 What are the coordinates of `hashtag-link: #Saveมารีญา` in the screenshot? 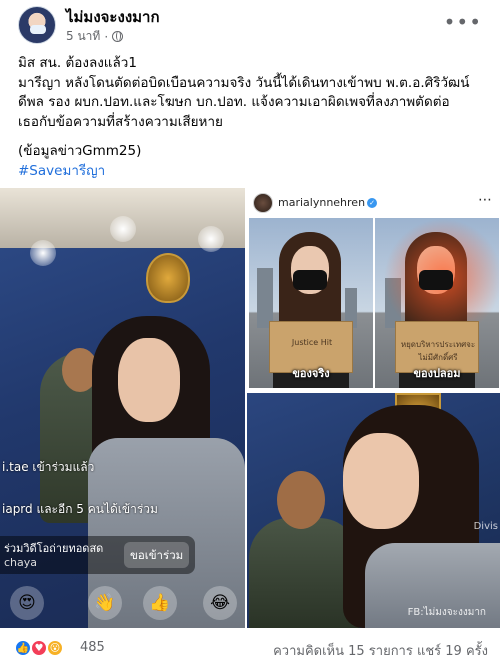 It's located at (253, 172).